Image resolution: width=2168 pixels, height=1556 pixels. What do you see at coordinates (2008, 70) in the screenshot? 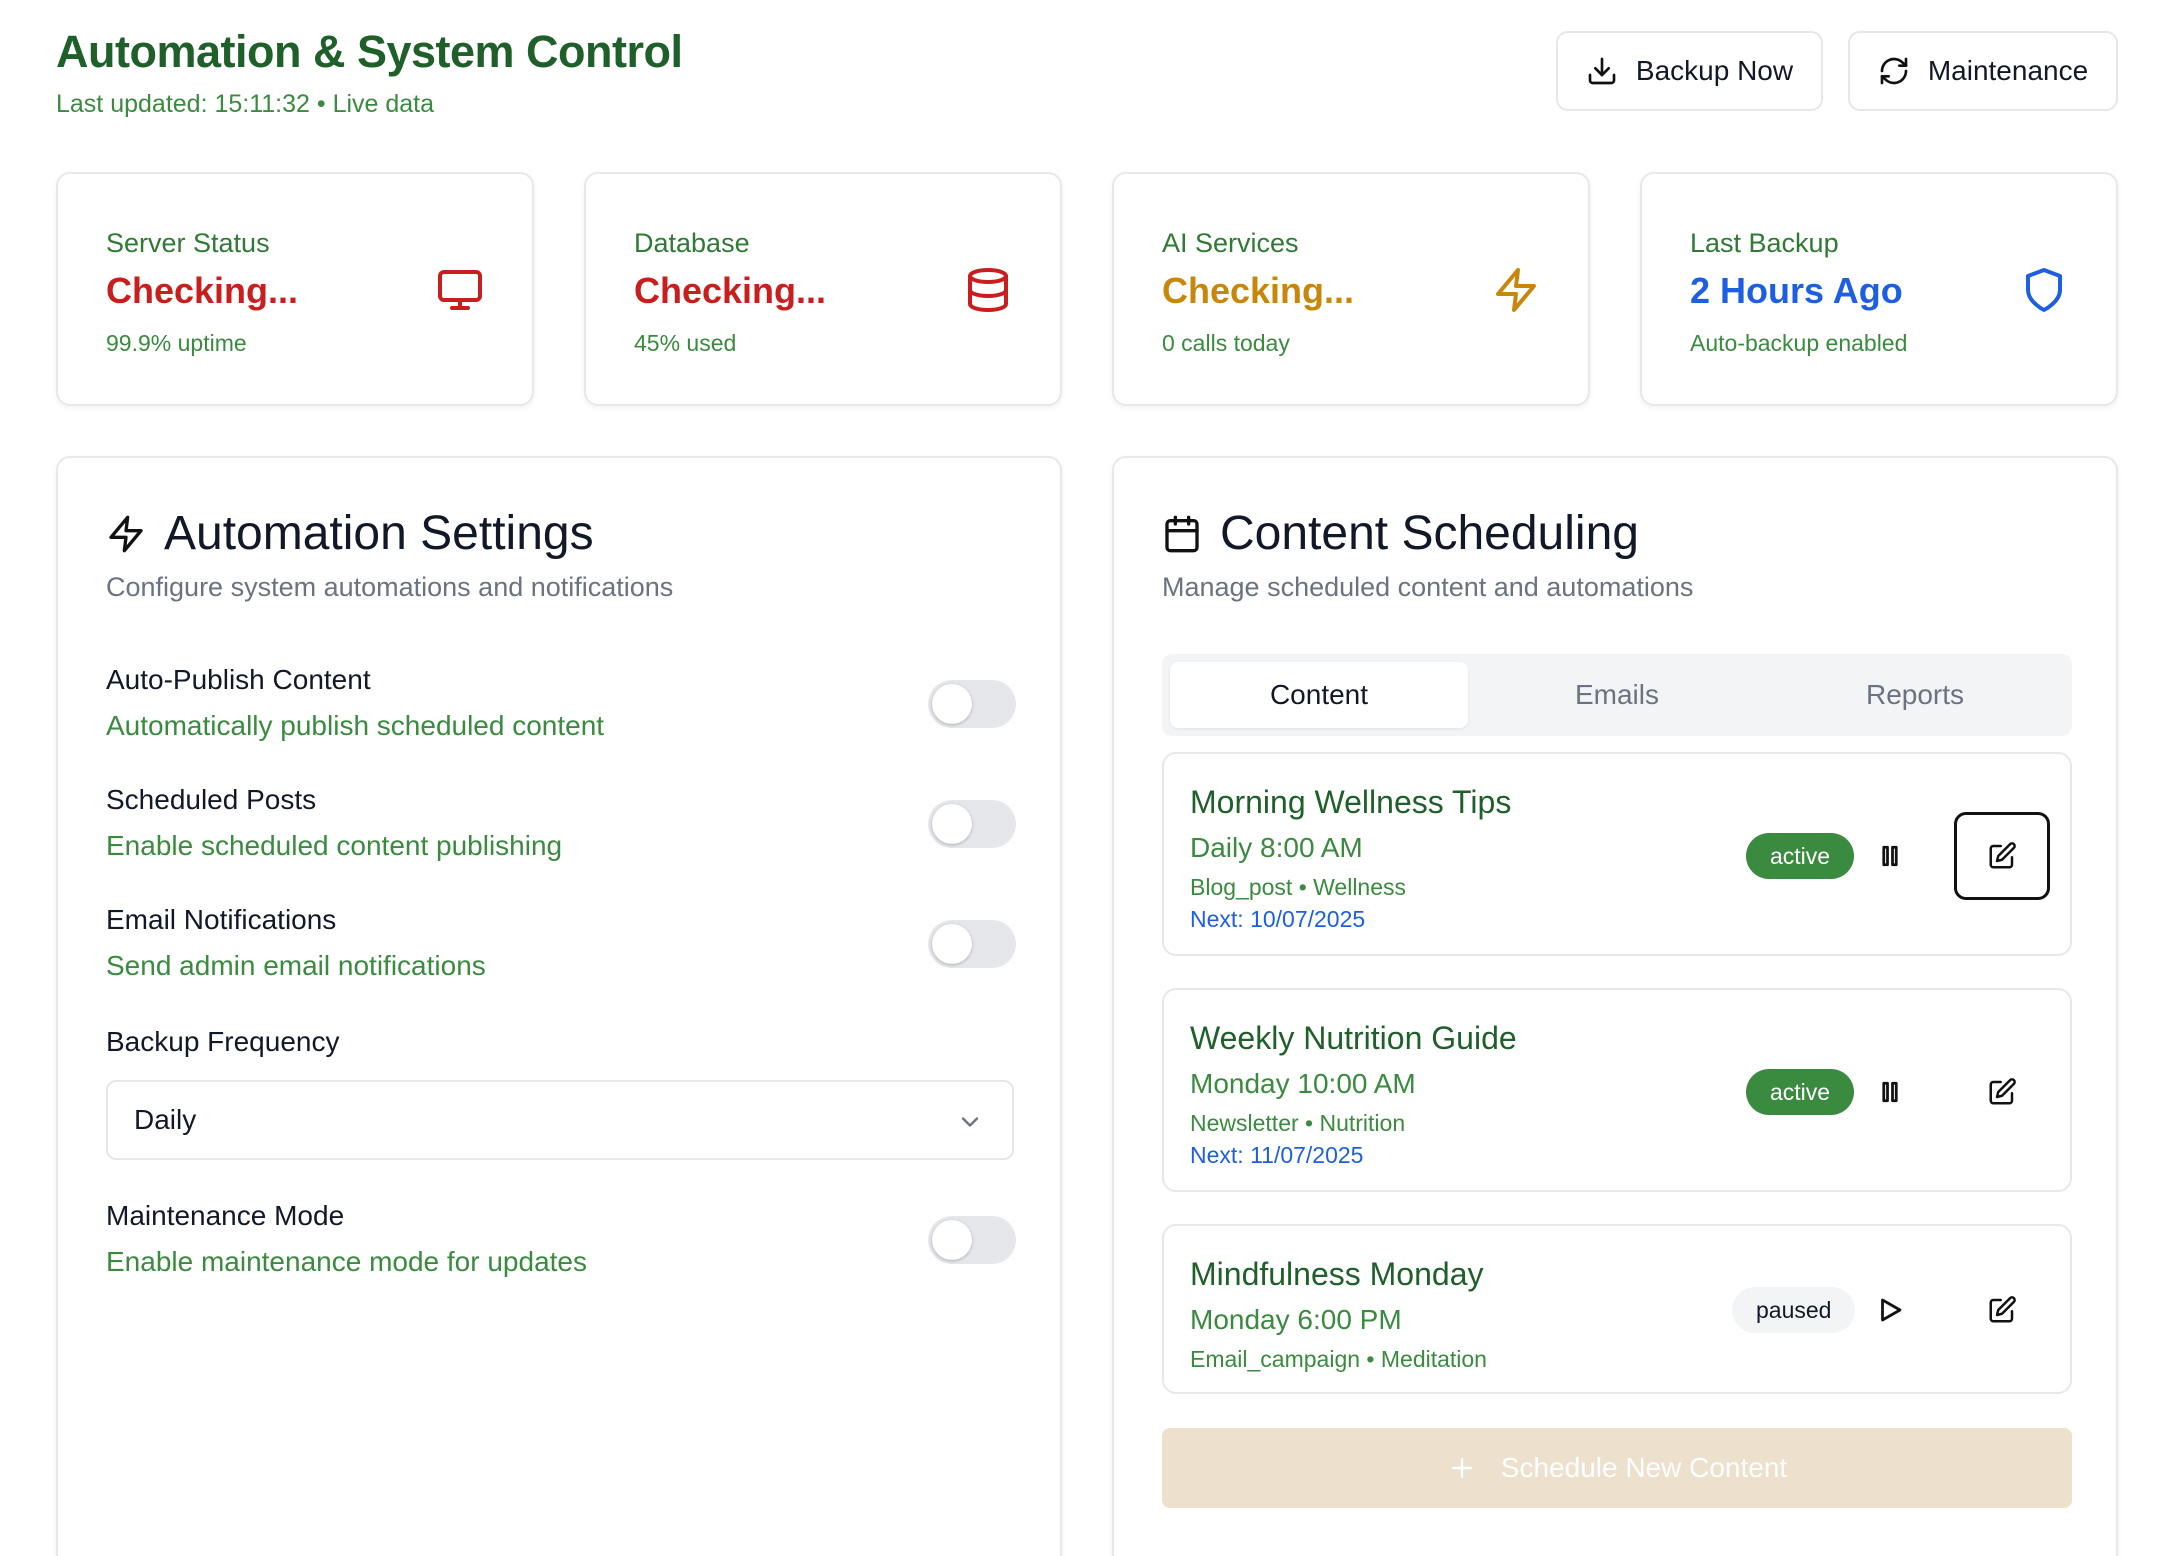
I see `maintenance-label: Maintenance` at bounding box center [2008, 70].